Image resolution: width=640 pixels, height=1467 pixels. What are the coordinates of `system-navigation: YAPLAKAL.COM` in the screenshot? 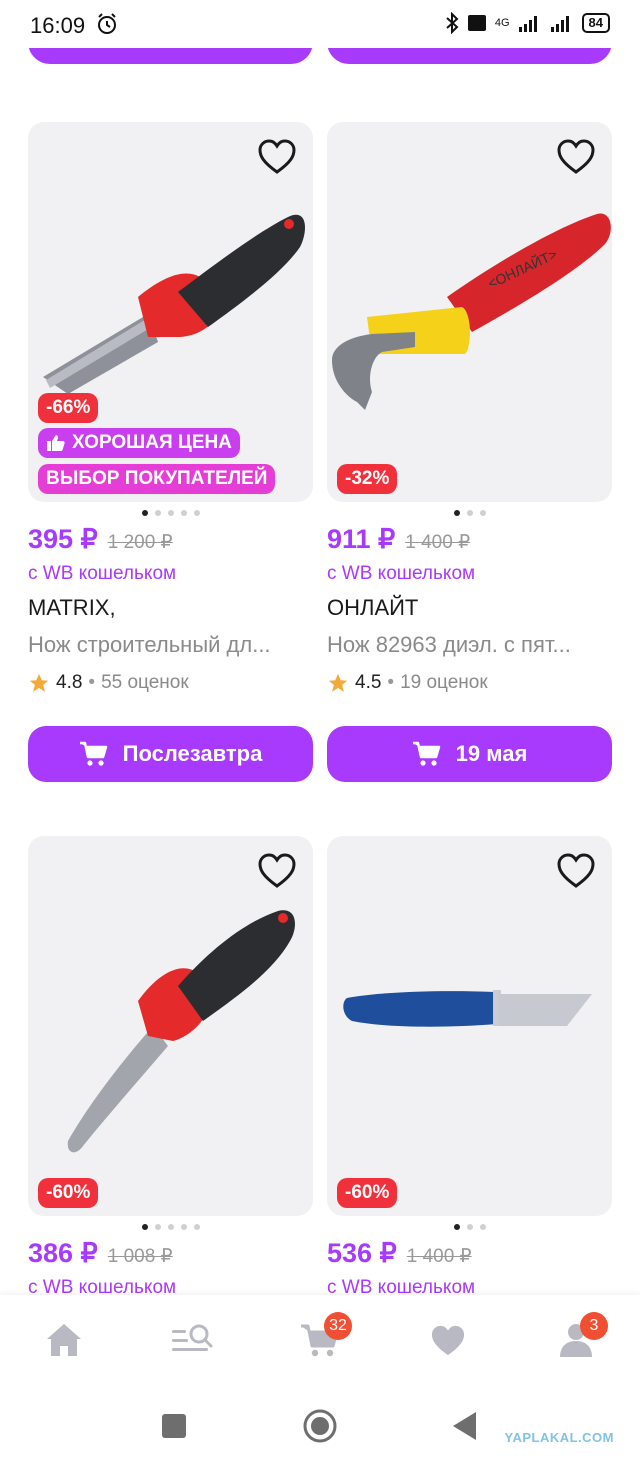 It's located at (320, 1426).